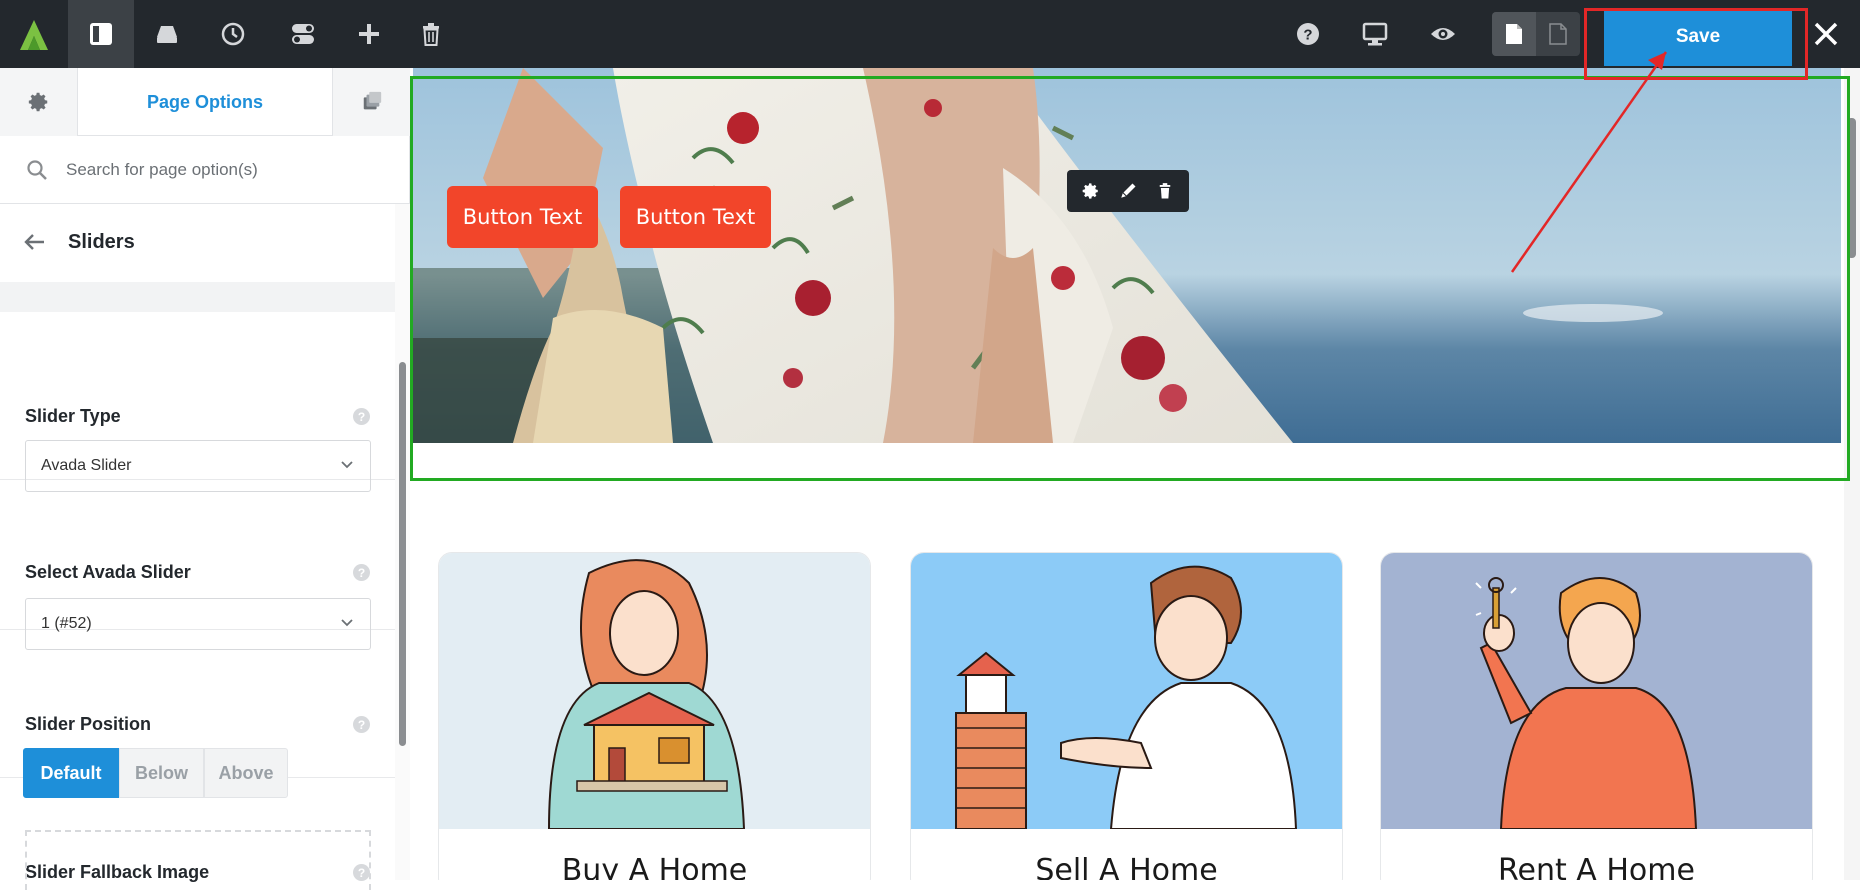  What do you see at coordinates (197, 242) in the screenshot?
I see `back-to-sections: Sliders` at bounding box center [197, 242].